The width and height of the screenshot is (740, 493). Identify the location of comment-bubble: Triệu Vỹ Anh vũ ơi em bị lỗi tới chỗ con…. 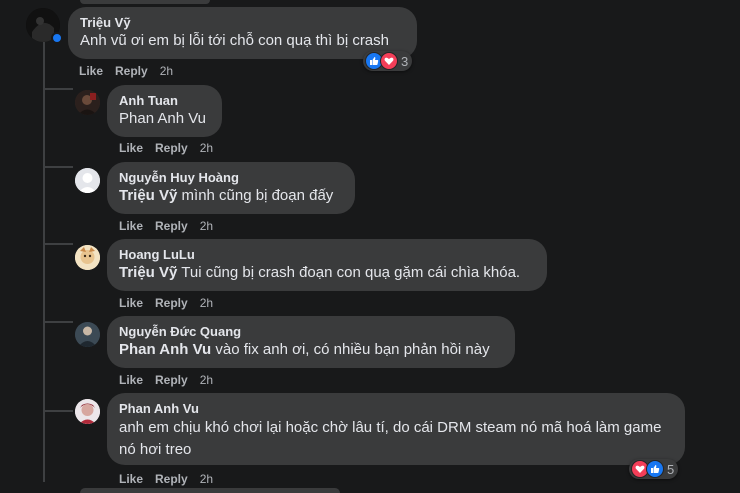
(242, 33).